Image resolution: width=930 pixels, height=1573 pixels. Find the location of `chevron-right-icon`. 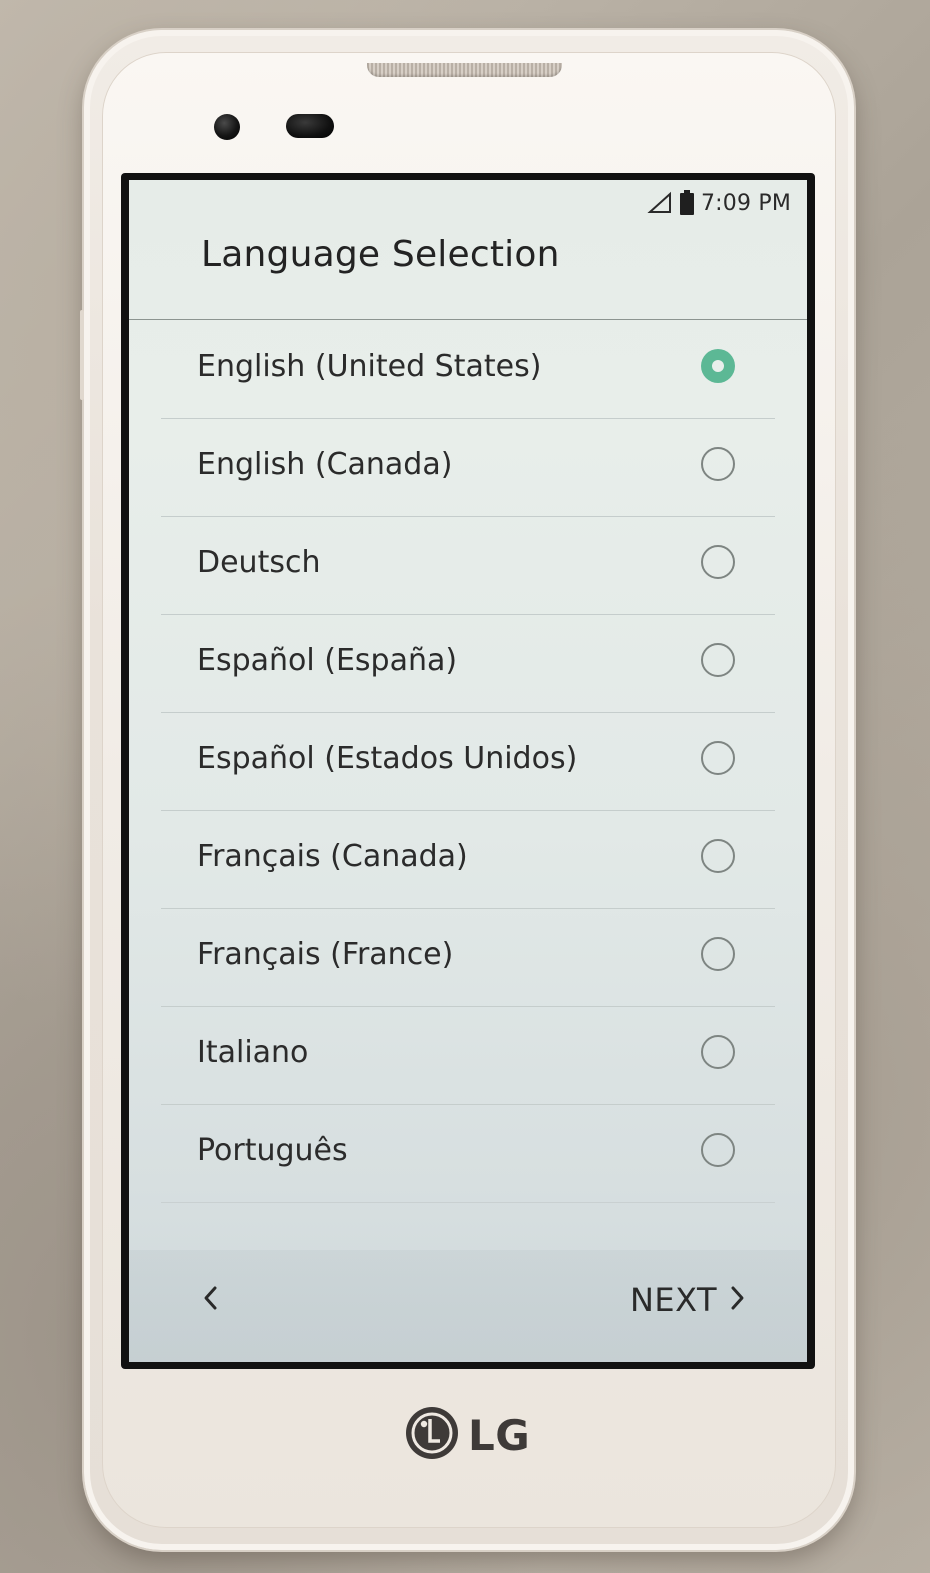

chevron-right-icon is located at coordinates (737, 1300).